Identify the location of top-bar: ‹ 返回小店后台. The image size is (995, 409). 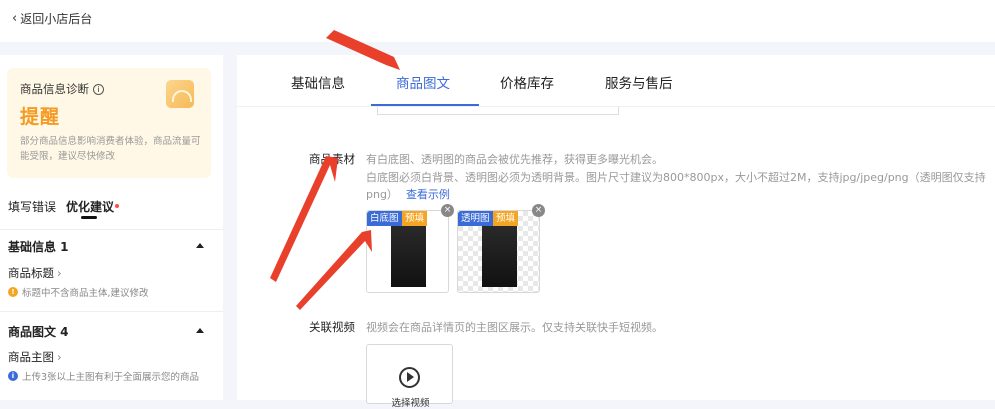
(497, 21).